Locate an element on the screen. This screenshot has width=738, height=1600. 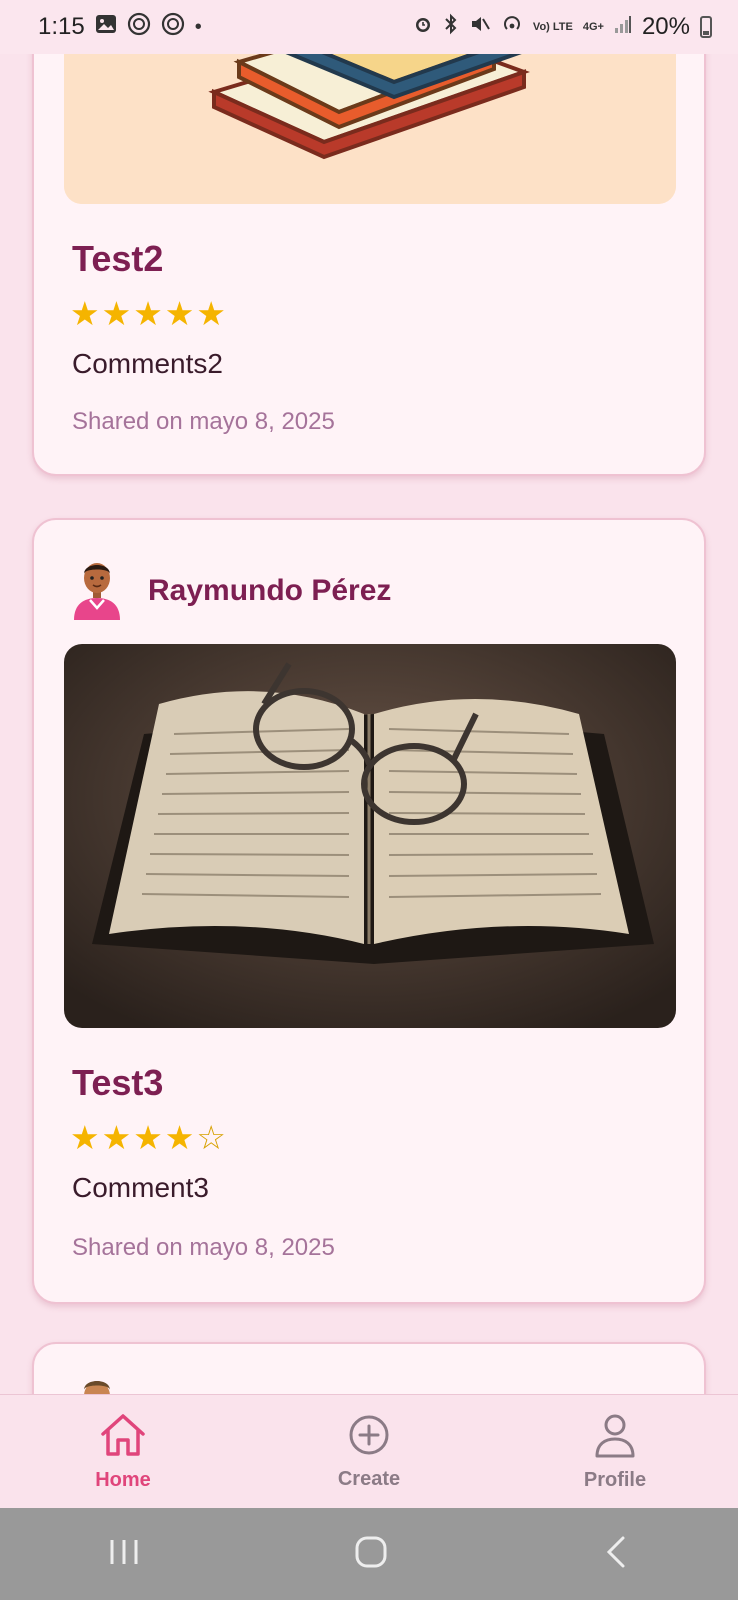
post-comment: Comments2 is located at coordinates (147, 363).